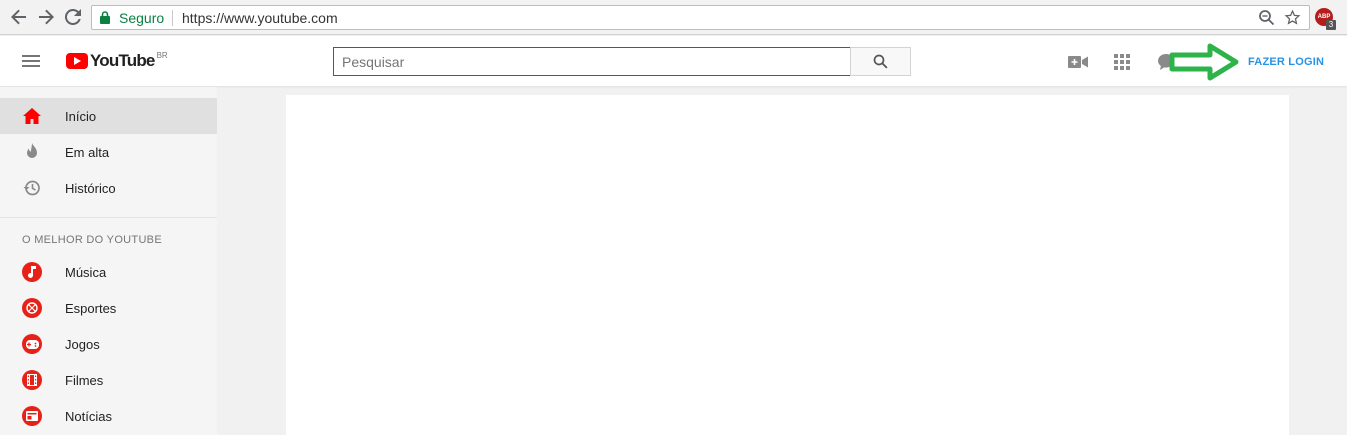 This screenshot has width=1347, height=435. What do you see at coordinates (84, 380) in the screenshot?
I see `sidebar-item-label: Filmes` at bounding box center [84, 380].